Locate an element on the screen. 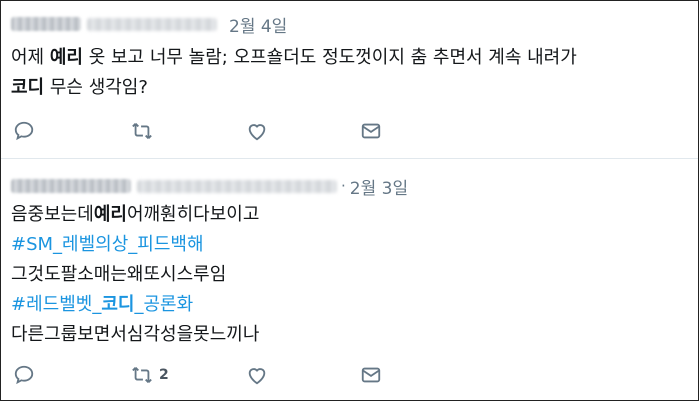  tweet-text-segment: 어제 is located at coordinates (30, 57).